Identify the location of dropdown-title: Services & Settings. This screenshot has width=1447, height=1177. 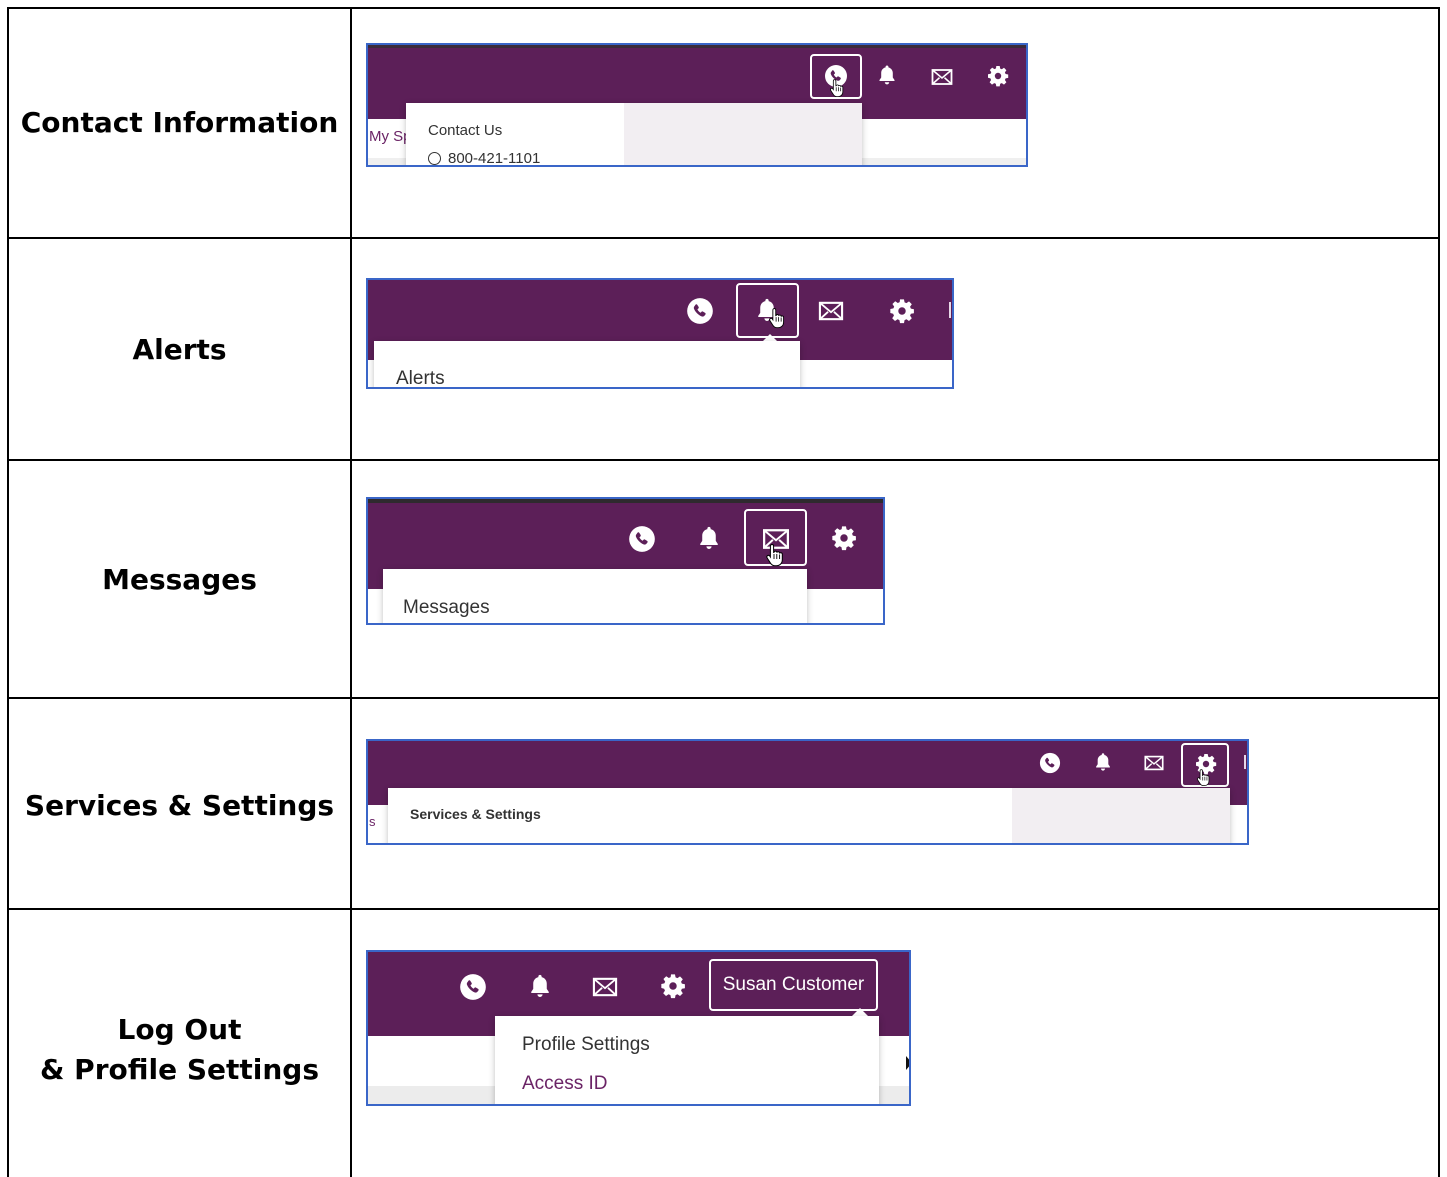
(475, 814).